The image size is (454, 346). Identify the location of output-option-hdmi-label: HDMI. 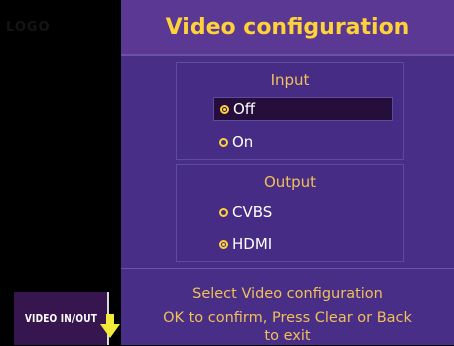
(252, 244).